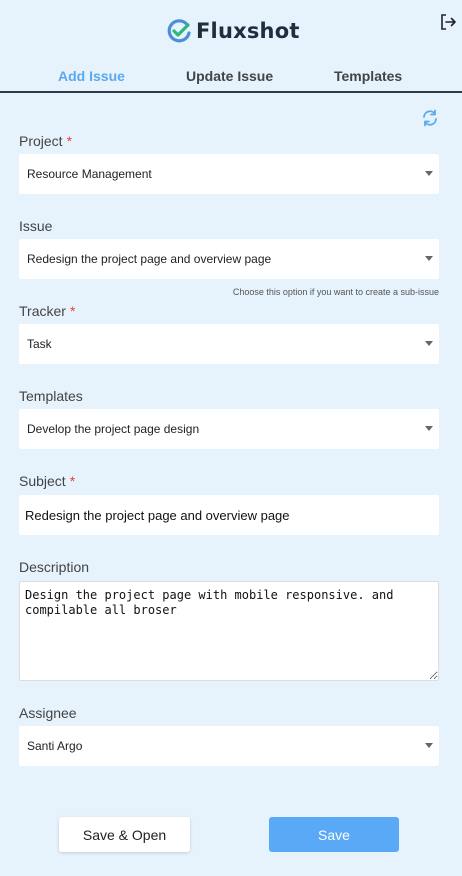 This screenshot has height=876, width=462. I want to click on templates-label: Templates, so click(51, 396).